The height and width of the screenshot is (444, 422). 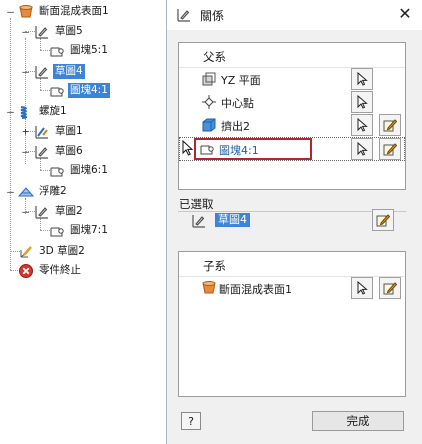 What do you see at coordinates (255, 289) in the screenshot?
I see `child-label: 斷面混成表面1` at bounding box center [255, 289].